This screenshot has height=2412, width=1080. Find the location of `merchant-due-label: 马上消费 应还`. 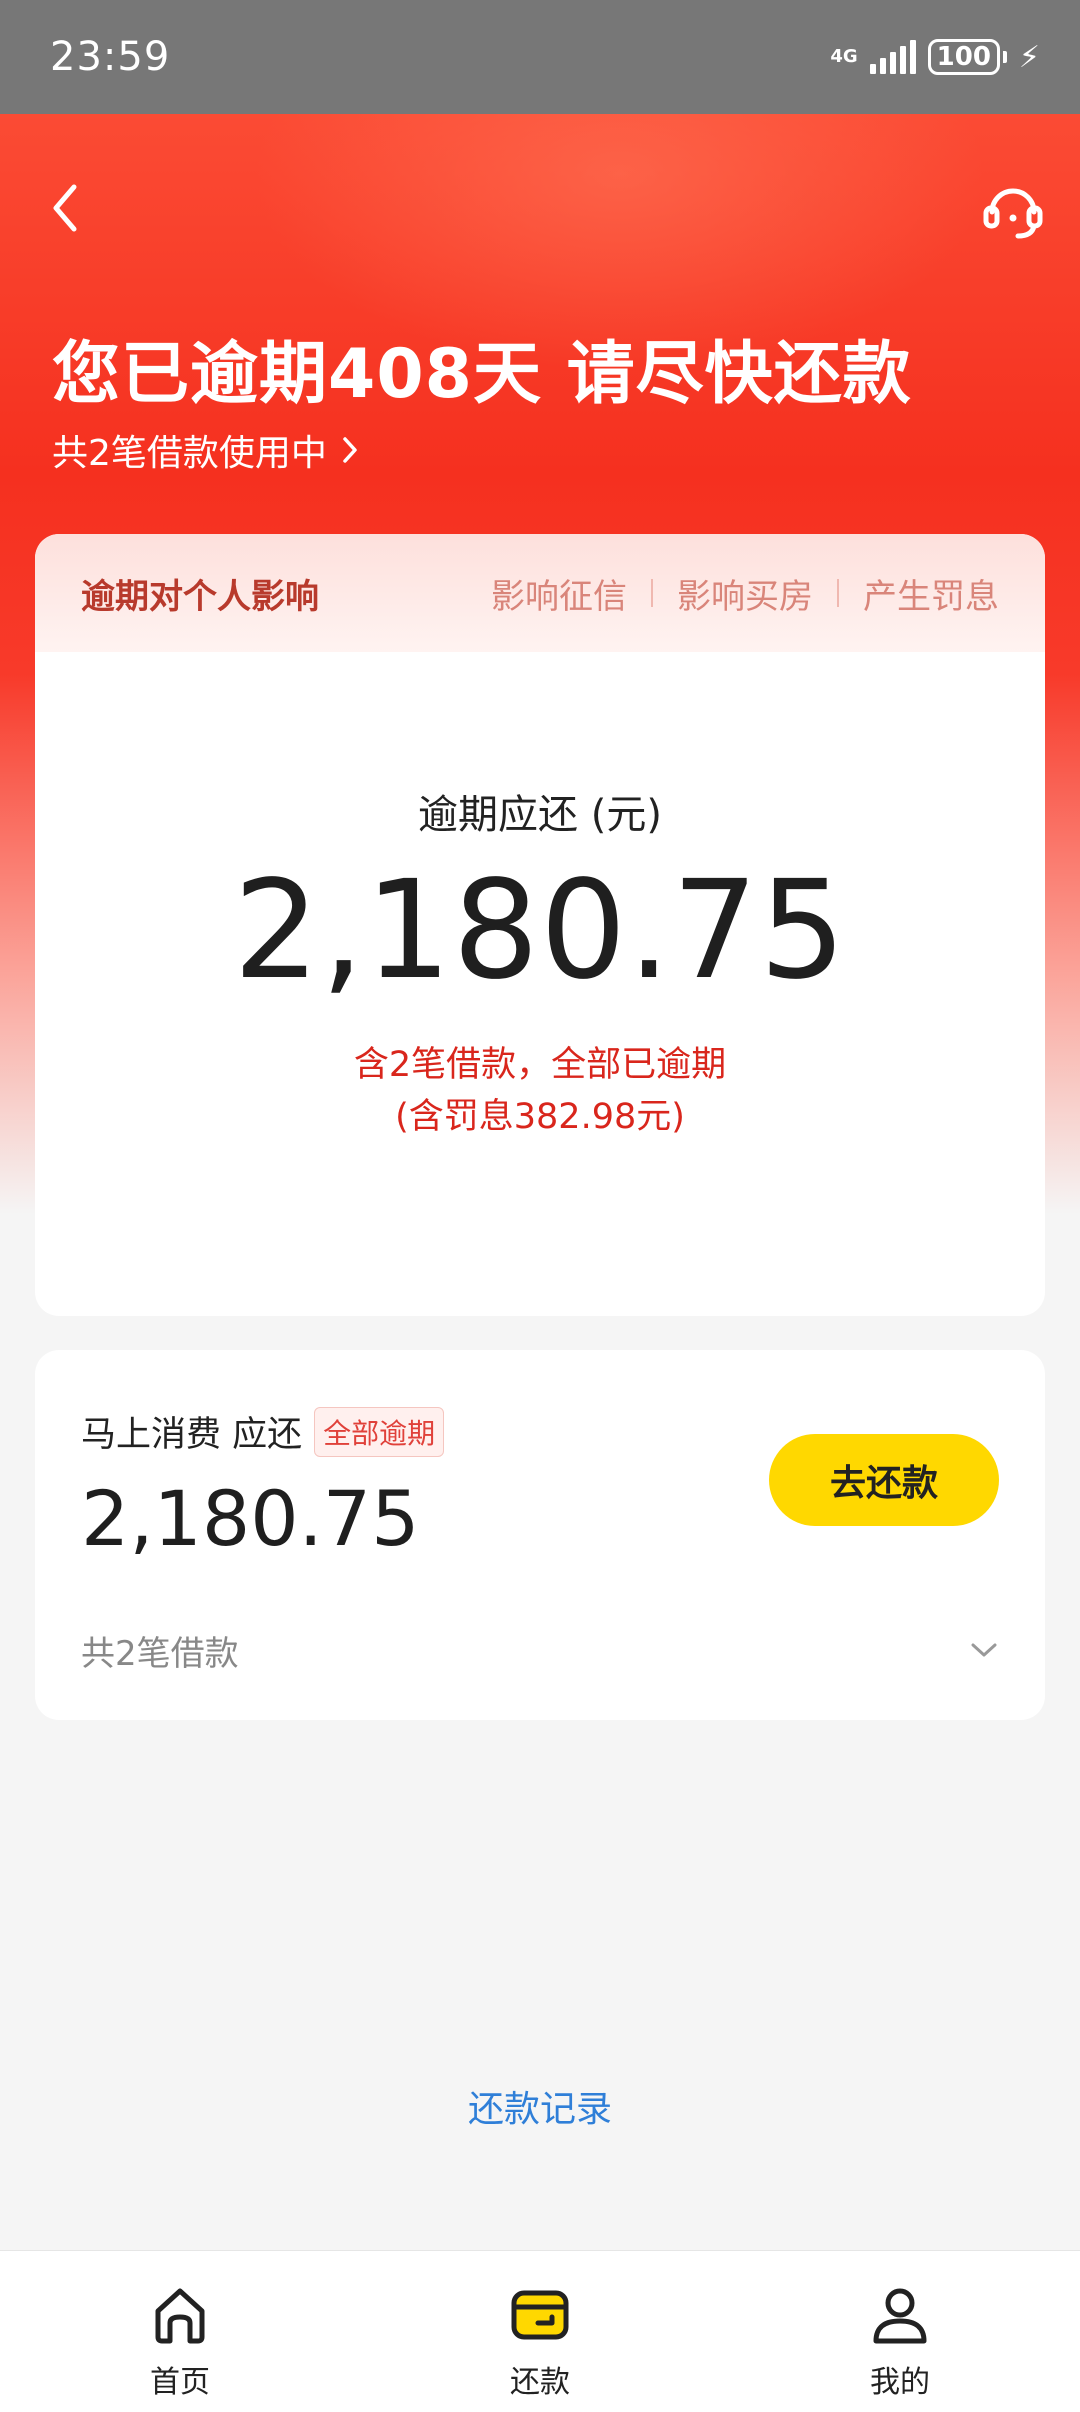

merchant-due-label: 马上消费 应还 is located at coordinates (192, 1435).